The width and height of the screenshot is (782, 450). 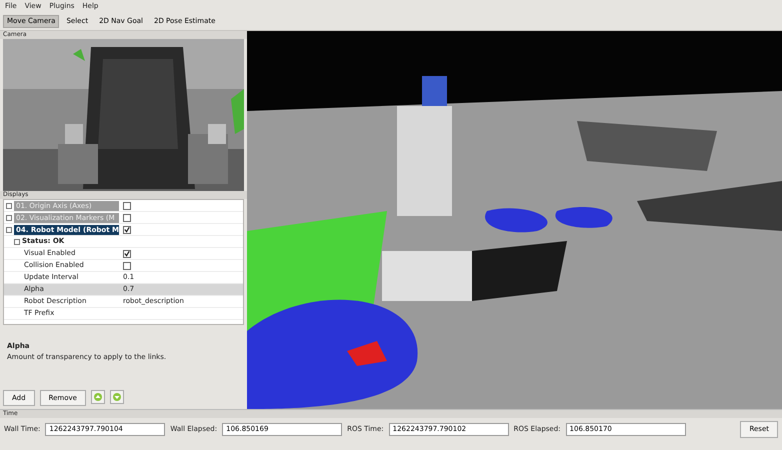 What do you see at coordinates (117, 397) in the screenshot?
I see `down-arrow-button` at bounding box center [117, 397].